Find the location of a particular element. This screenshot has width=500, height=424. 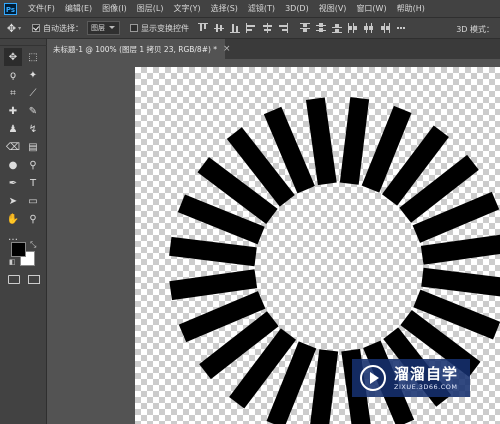

photoshop-logo-icon: Ps is located at coordinates (10, 8).